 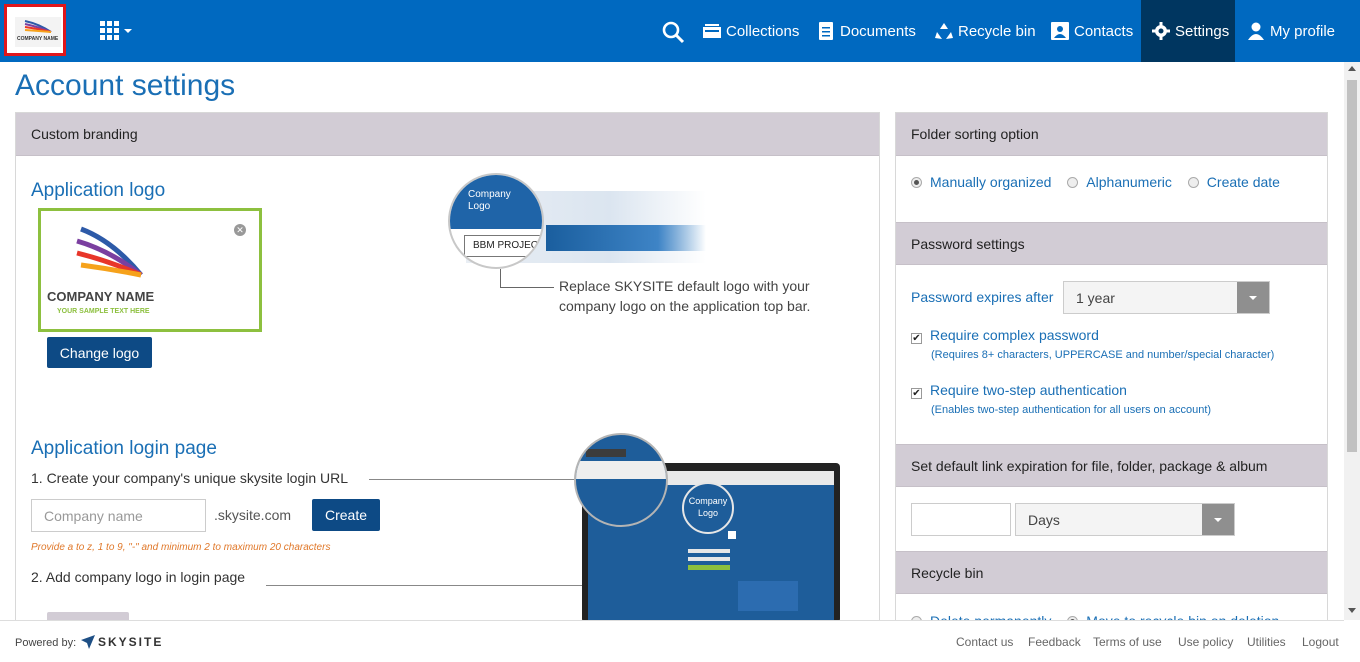 What do you see at coordinates (826, 31) in the screenshot?
I see `documents-icon` at bounding box center [826, 31].